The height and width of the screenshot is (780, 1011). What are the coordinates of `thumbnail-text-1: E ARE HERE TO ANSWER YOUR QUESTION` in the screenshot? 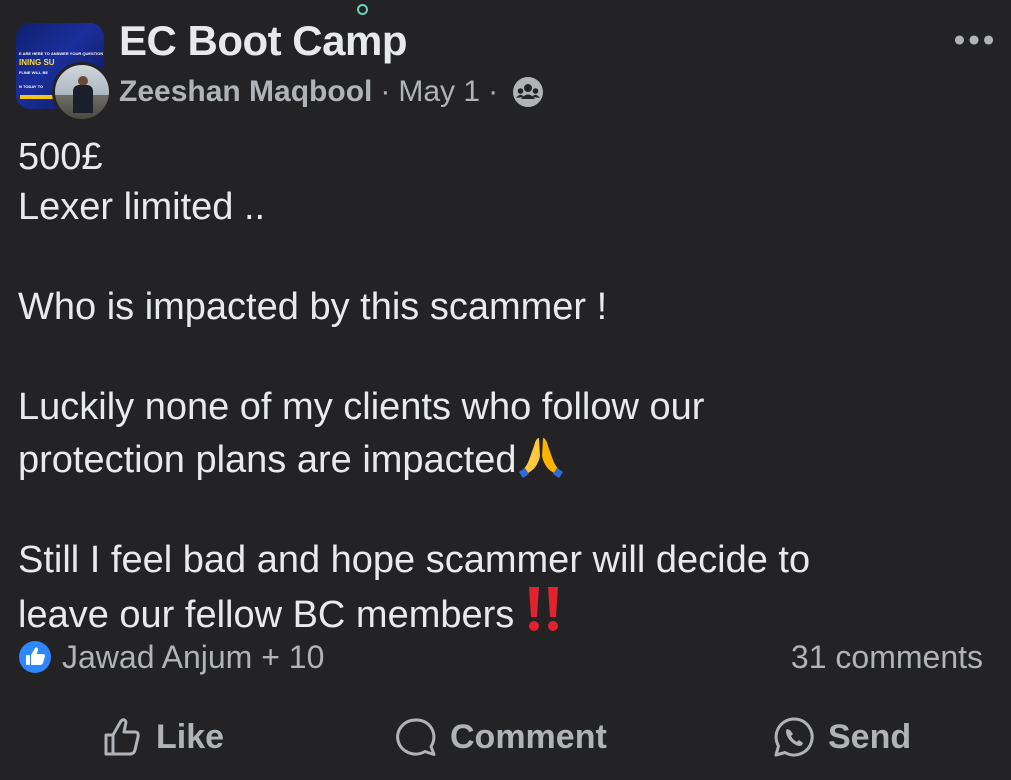 It's located at (61, 53).